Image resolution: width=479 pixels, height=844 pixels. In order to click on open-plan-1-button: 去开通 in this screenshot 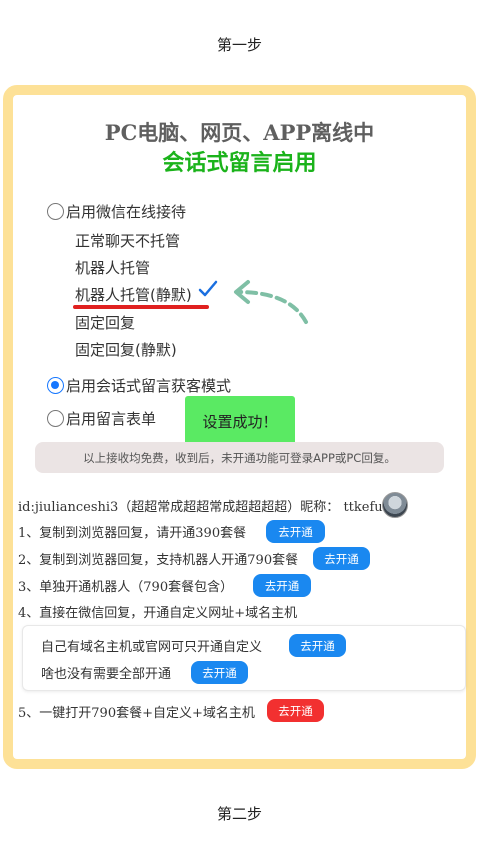, I will do `click(295, 531)`.